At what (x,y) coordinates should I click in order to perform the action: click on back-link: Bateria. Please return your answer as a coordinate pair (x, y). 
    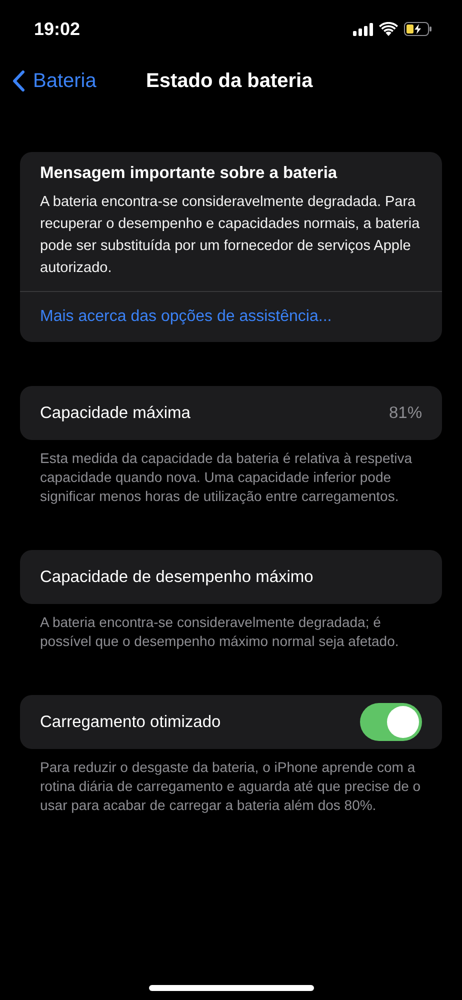
    Looking at the image, I should click on (48, 81).